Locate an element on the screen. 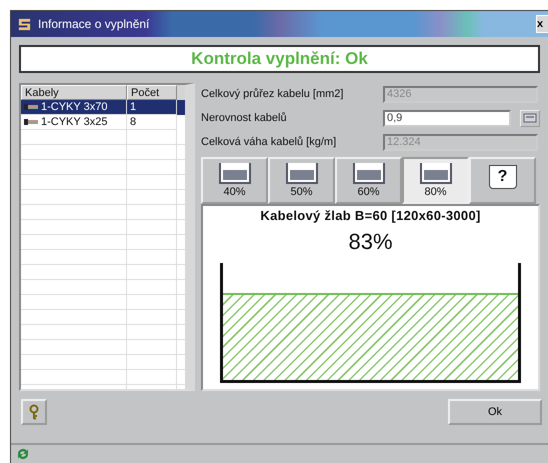 The width and height of the screenshot is (548, 463). input-field: 0,9 is located at coordinates (447, 118).